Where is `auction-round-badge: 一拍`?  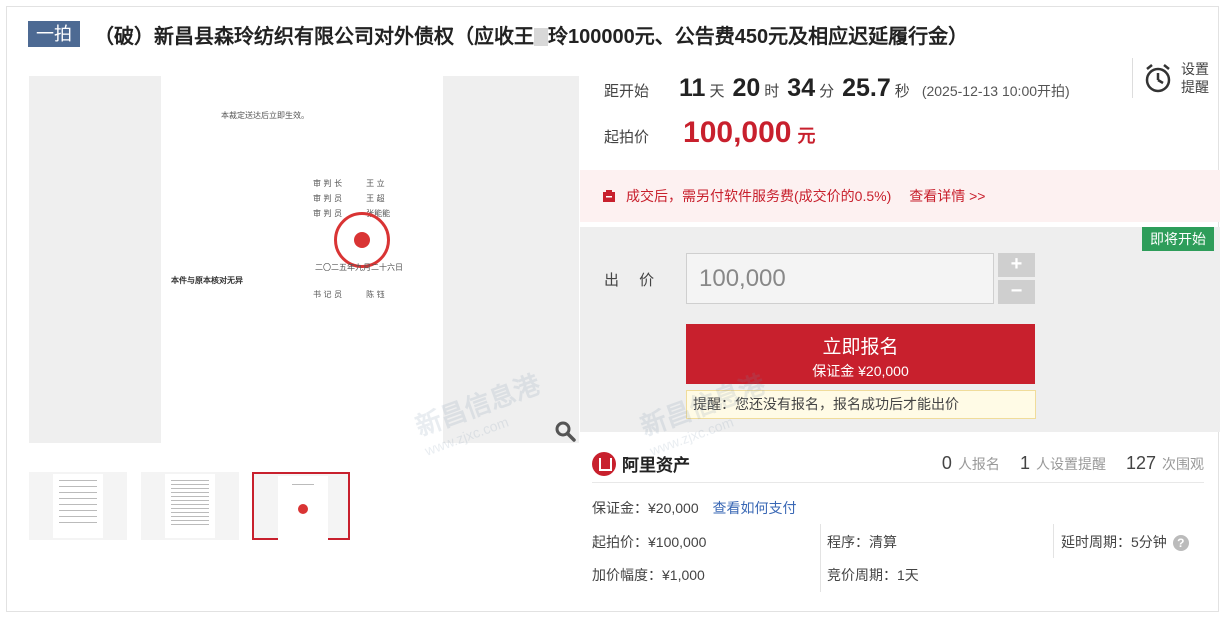
auction-round-badge: 一拍 is located at coordinates (54, 34).